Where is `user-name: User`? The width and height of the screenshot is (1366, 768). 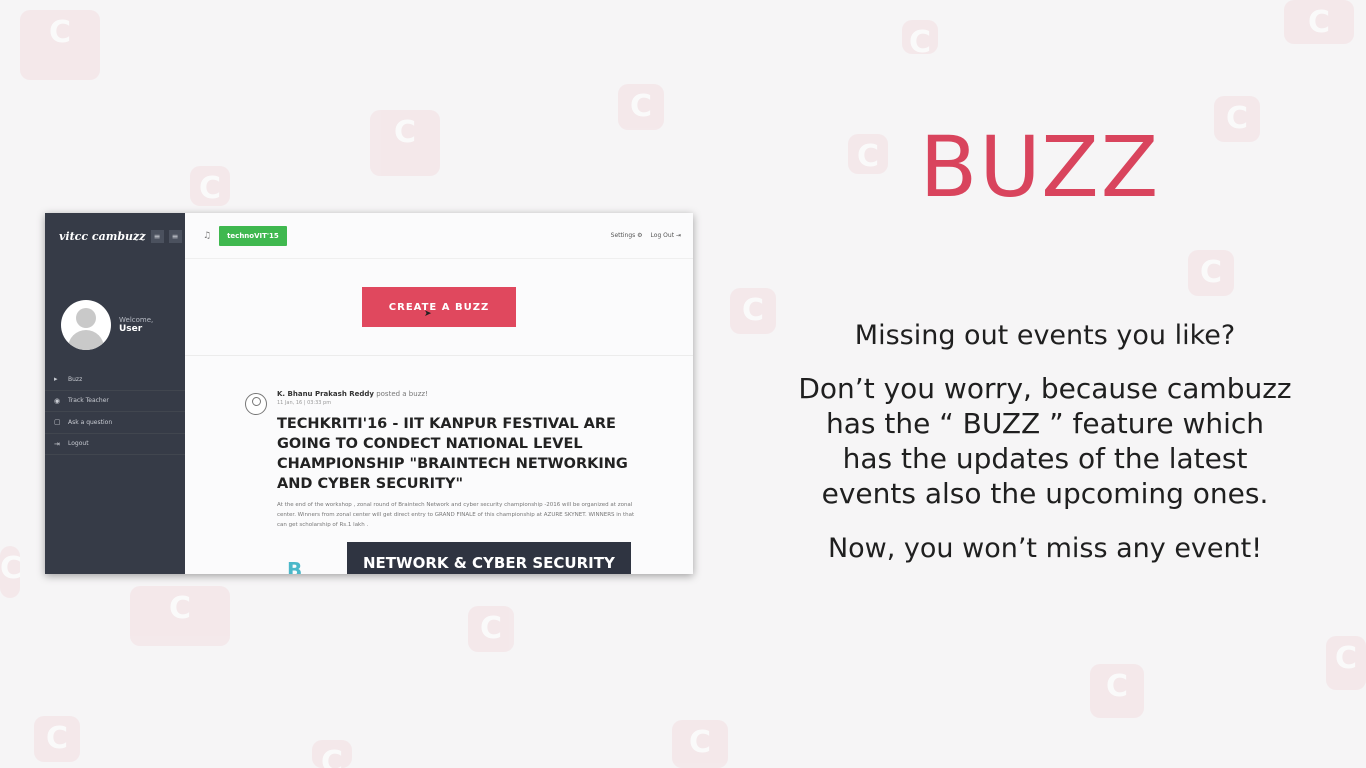 user-name: User is located at coordinates (131, 329).